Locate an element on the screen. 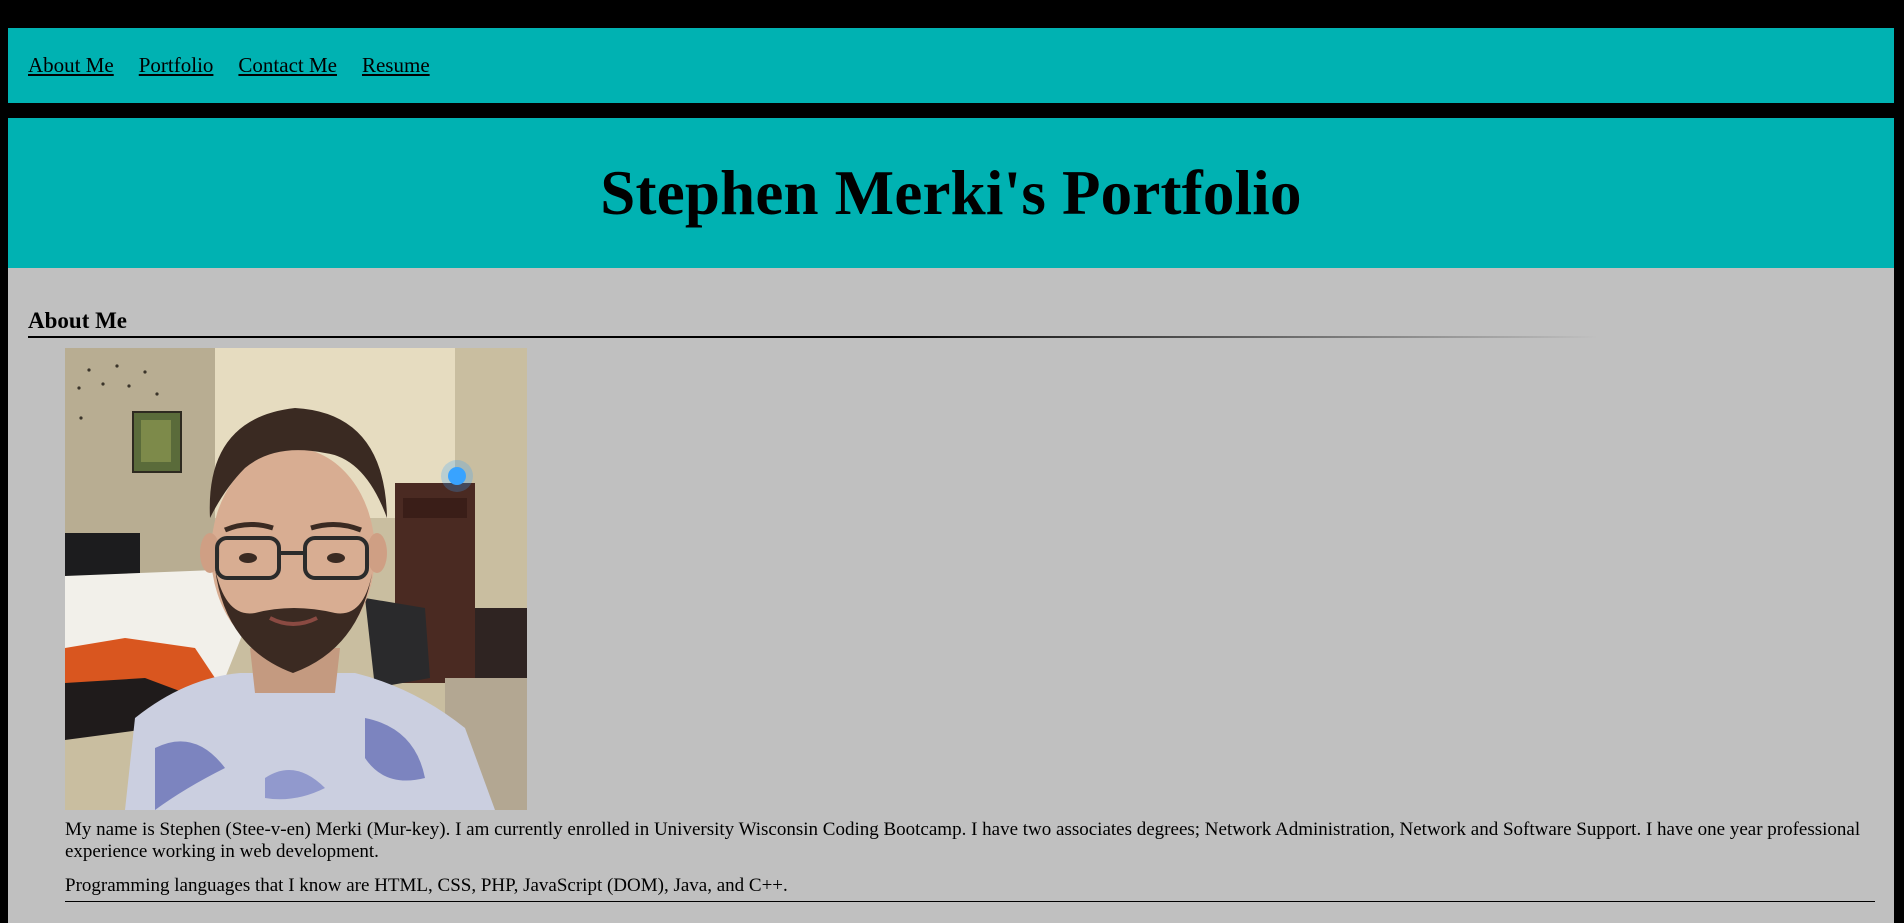 This screenshot has width=1904, height=923. nav-link-about-me: About Me is located at coordinates (71, 65).